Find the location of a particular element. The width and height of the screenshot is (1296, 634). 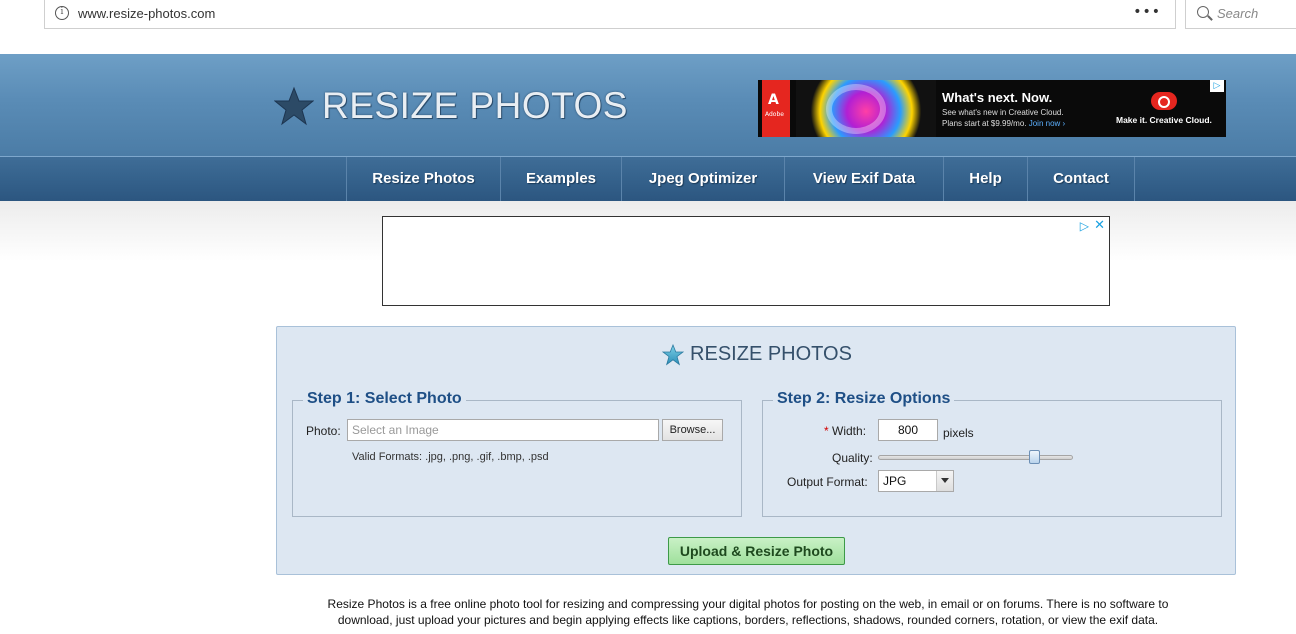

width-input: 800 is located at coordinates (908, 430).